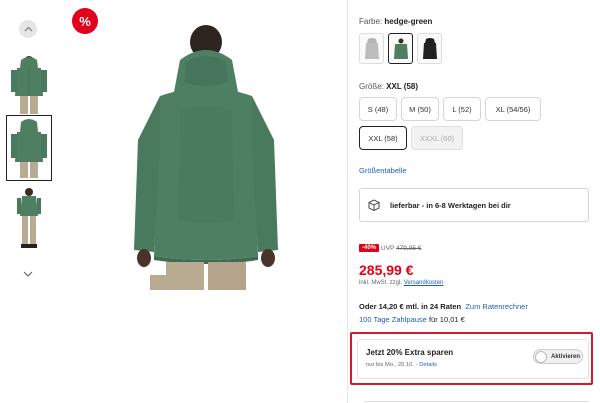 The width and height of the screenshot is (600, 403). I want to click on color-value: hedge-green, so click(408, 21).